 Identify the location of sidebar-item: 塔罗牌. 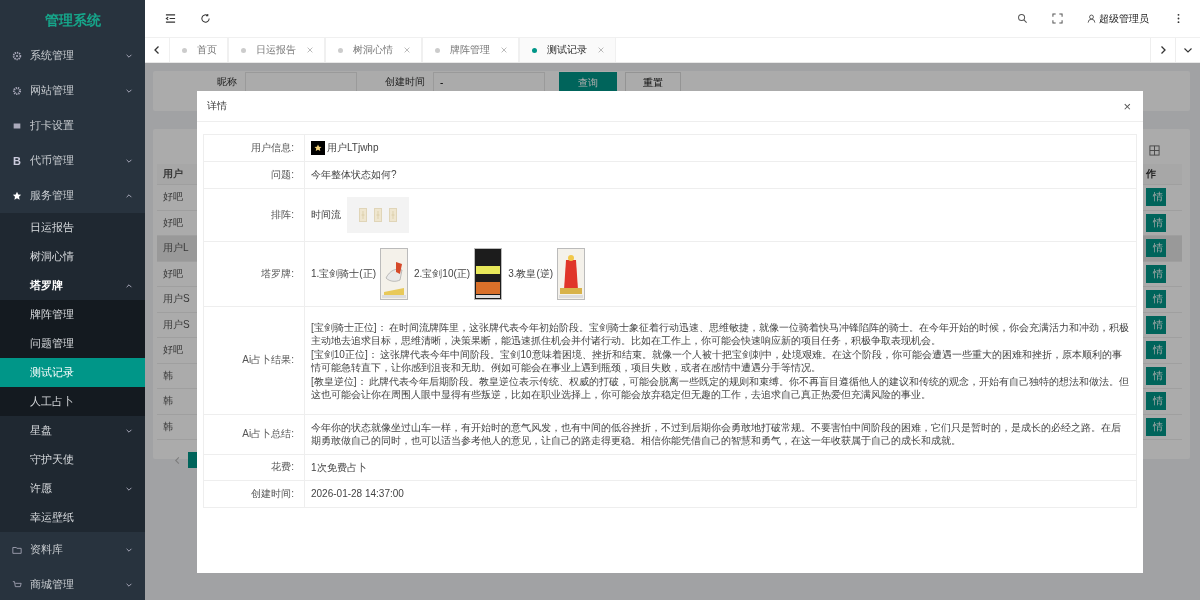
(72, 285).